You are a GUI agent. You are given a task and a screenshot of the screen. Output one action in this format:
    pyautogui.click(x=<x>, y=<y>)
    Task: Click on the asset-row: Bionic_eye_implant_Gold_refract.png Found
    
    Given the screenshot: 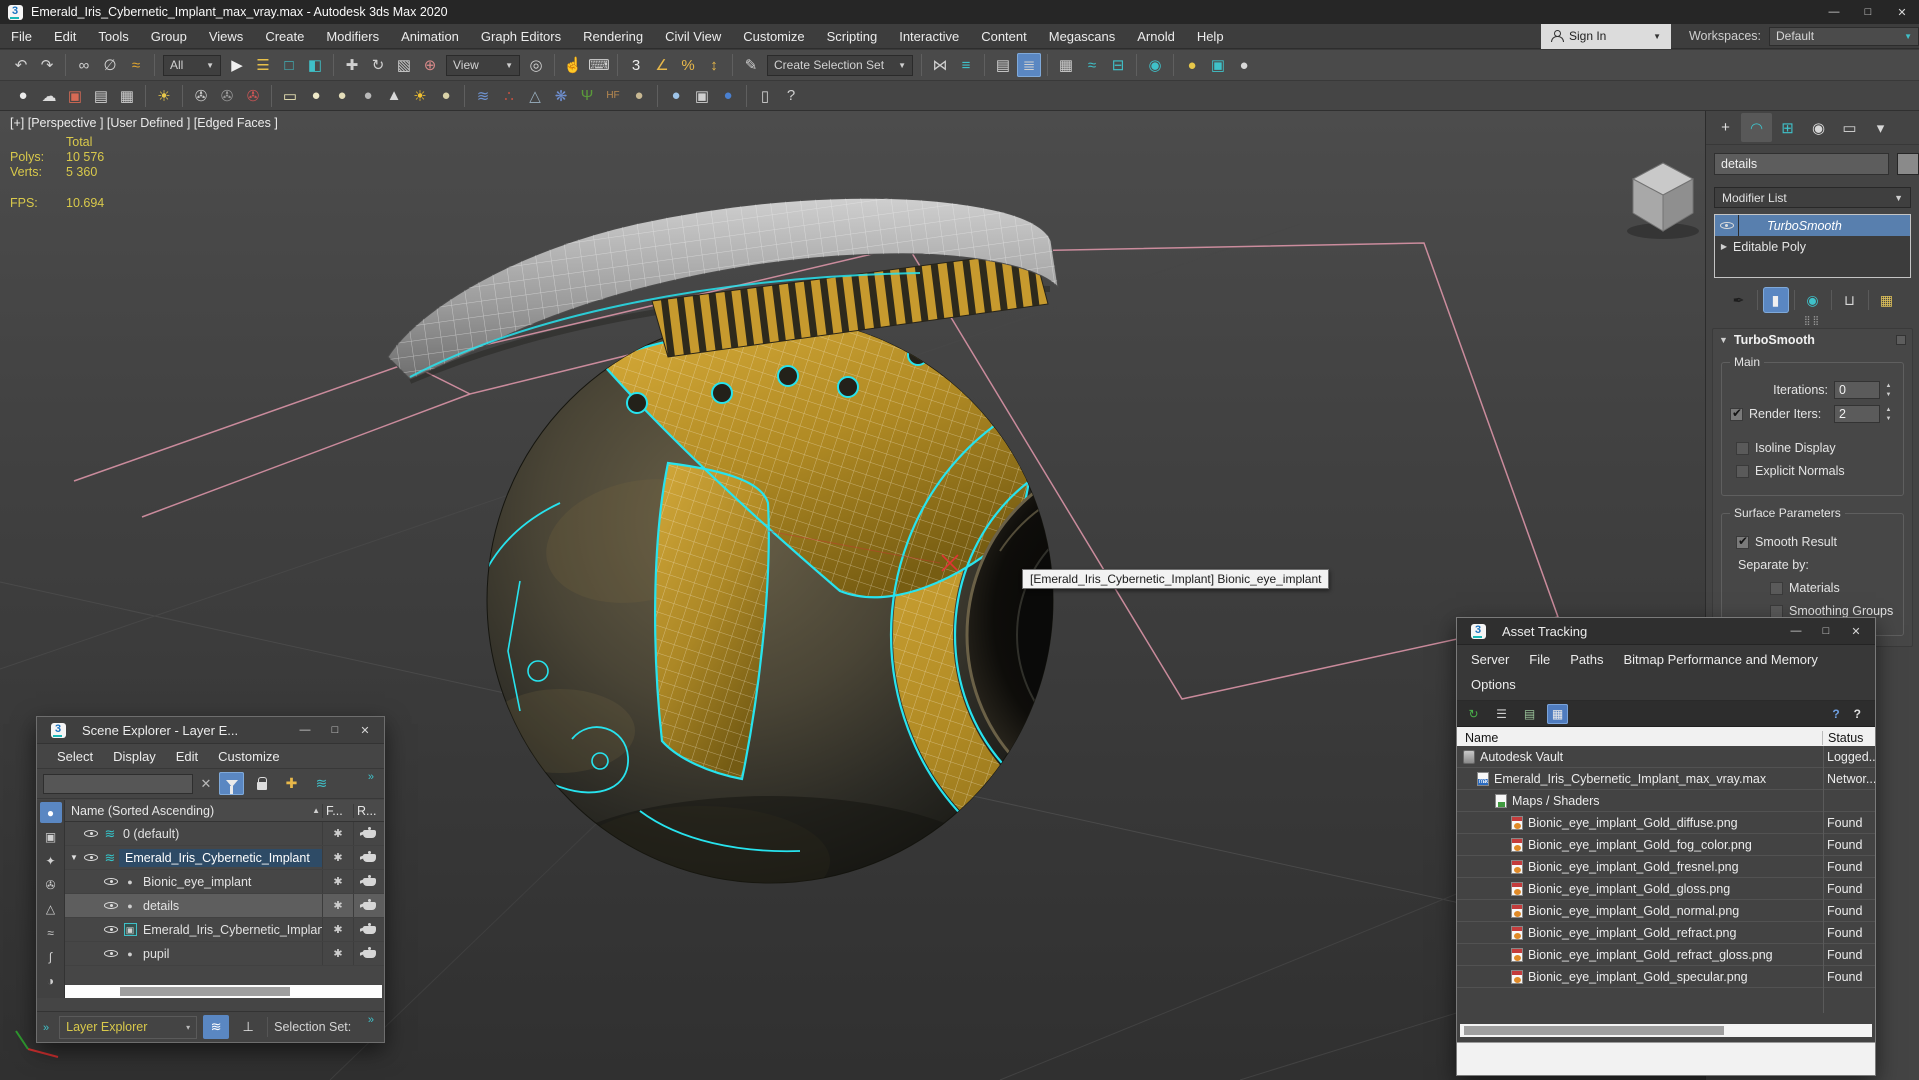 What is the action you would take?
    pyautogui.click(x=1666, y=933)
    